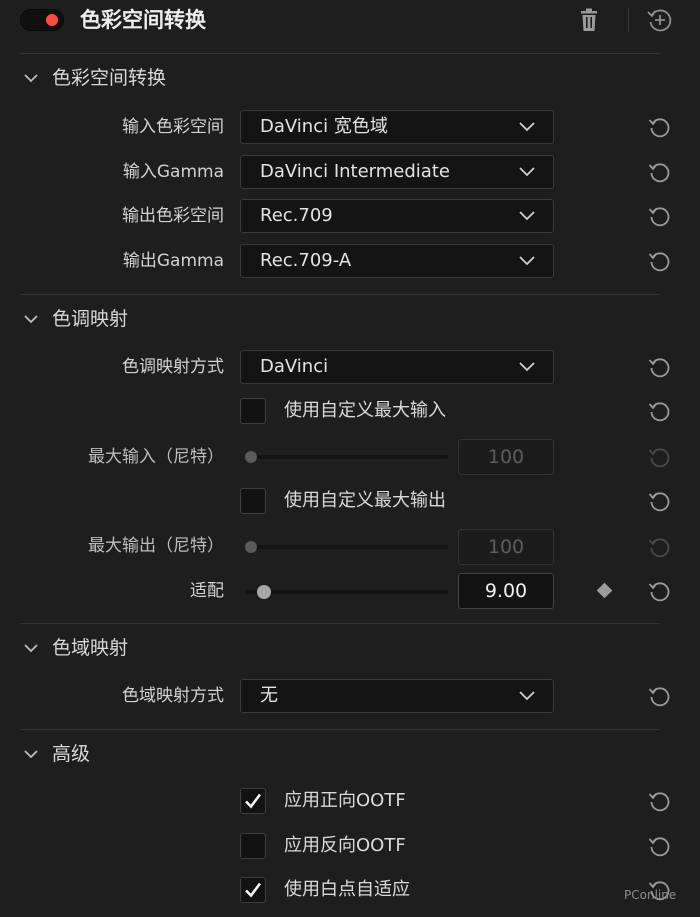  Describe the element at coordinates (345, 801) in the screenshot. I see `forward-ootf-label: 应用正向OOTF` at that location.